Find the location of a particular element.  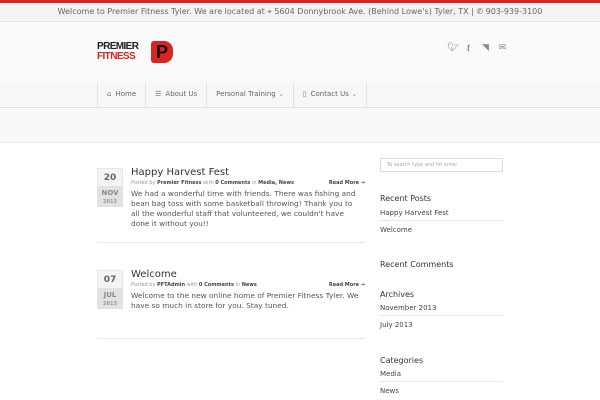

widget-title-recent-comments: Recent Comments is located at coordinates (417, 264).